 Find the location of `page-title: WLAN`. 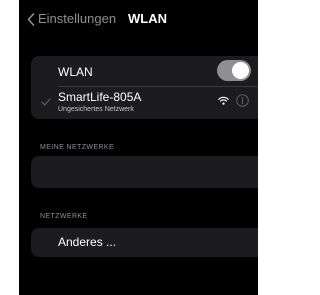

page-title: WLAN is located at coordinates (147, 18).